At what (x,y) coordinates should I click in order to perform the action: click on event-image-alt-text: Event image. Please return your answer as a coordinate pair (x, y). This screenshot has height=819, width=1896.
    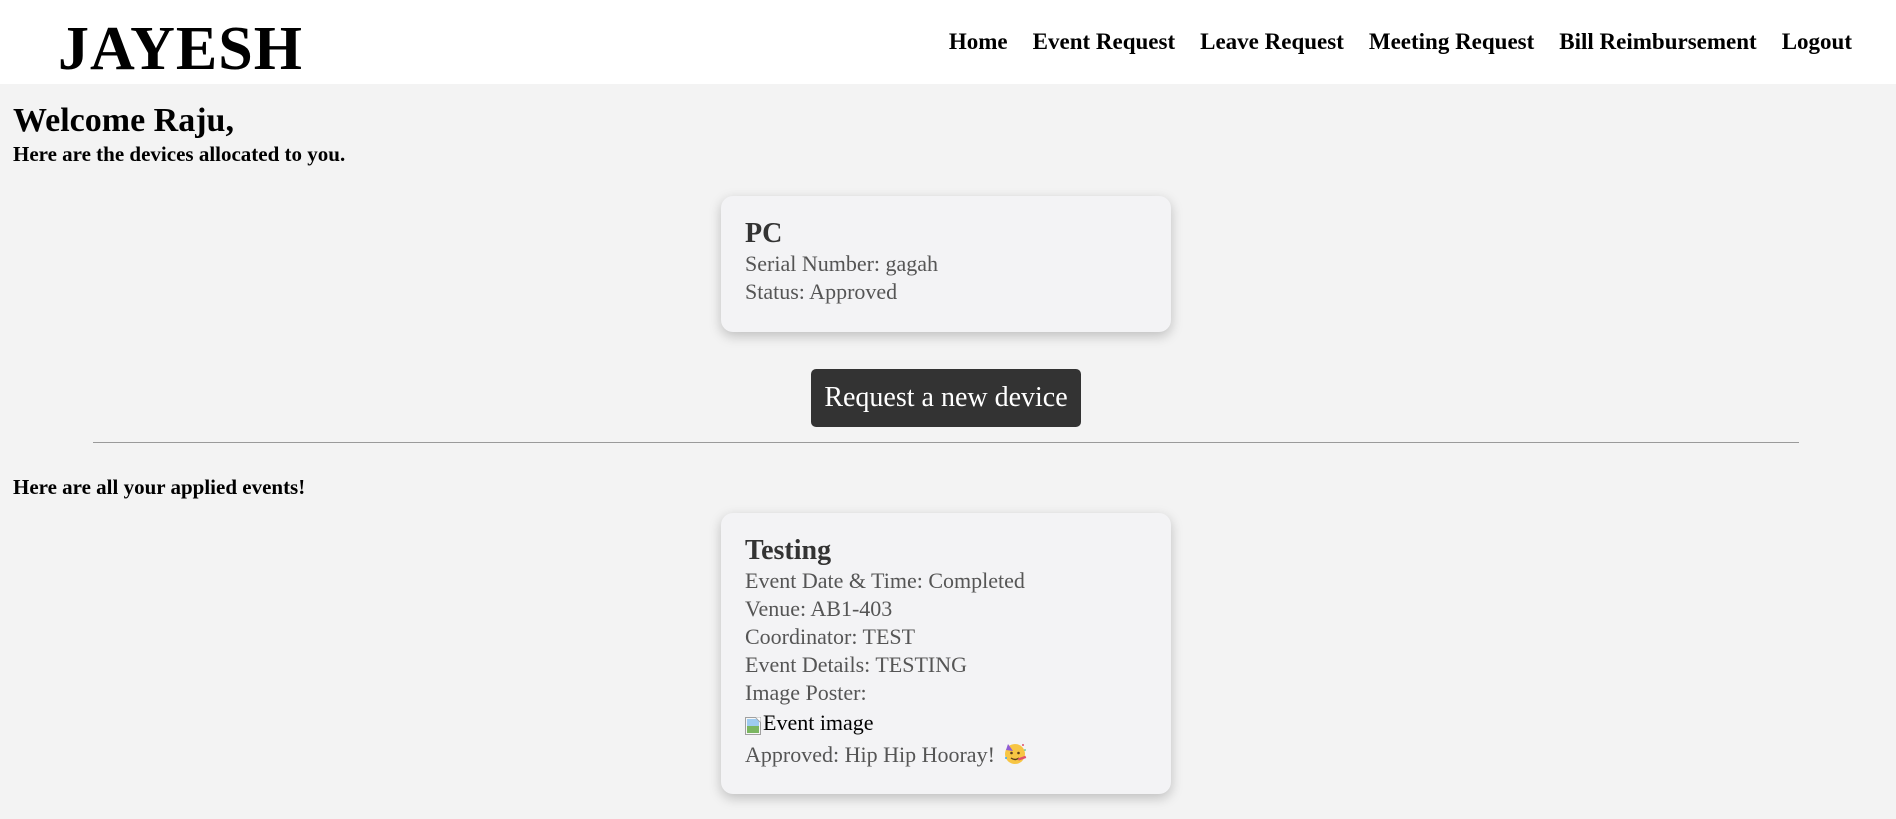
    Looking at the image, I should click on (818, 722).